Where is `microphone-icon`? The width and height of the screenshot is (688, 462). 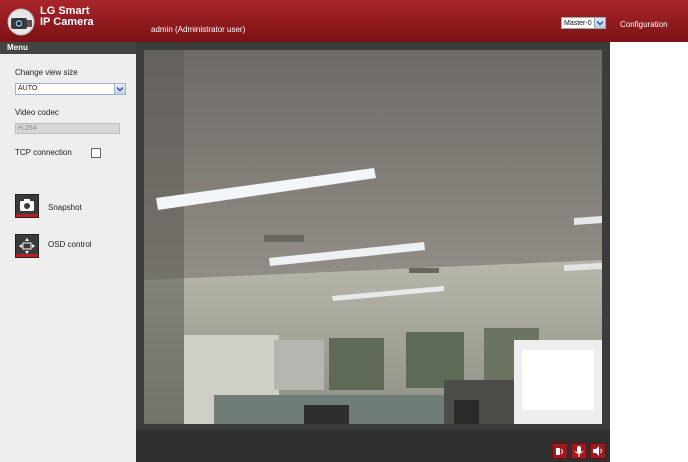
microphone-icon is located at coordinates (579, 451).